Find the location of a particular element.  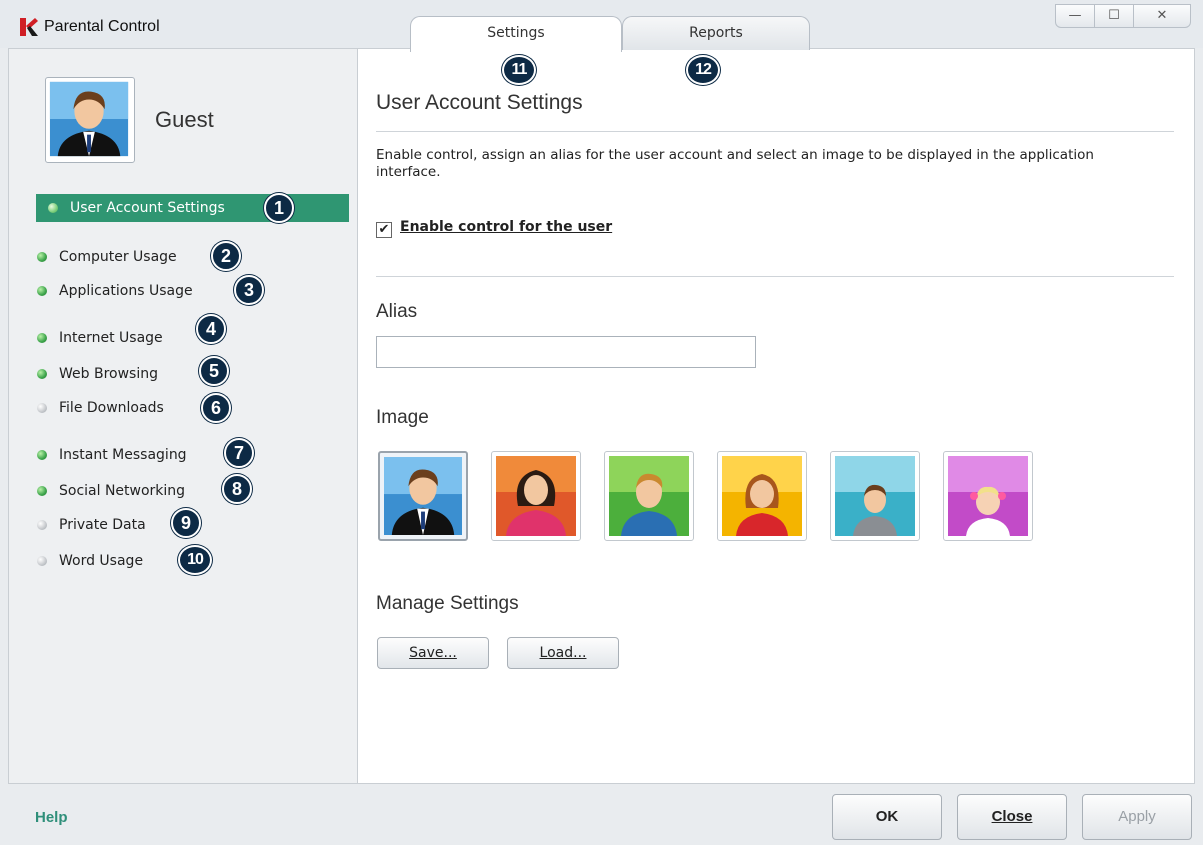

sidebar-item-internet-usage: Internet Usage is located at coordinates (100, 338).